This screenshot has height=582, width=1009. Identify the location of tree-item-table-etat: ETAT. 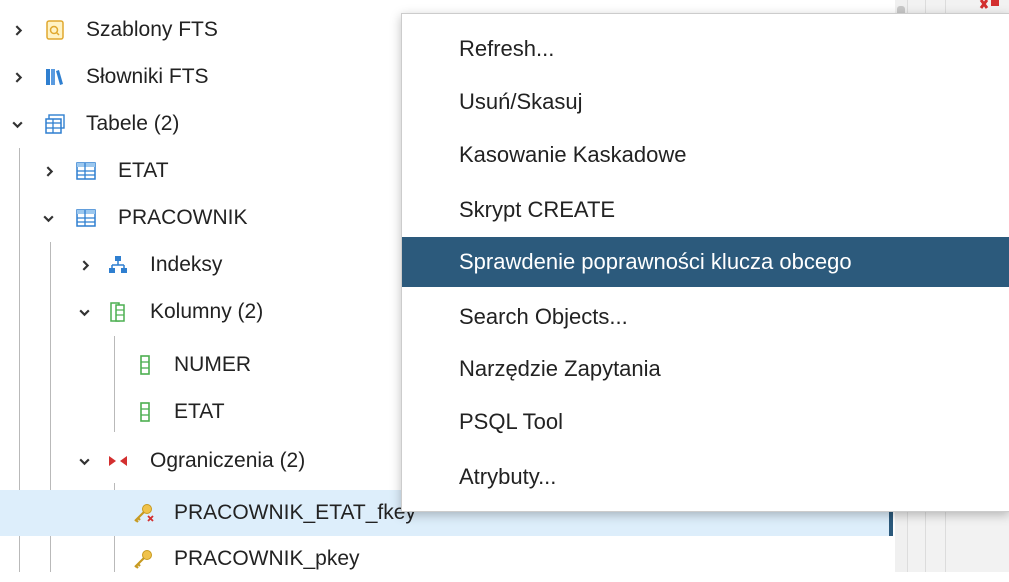
(200, 171).